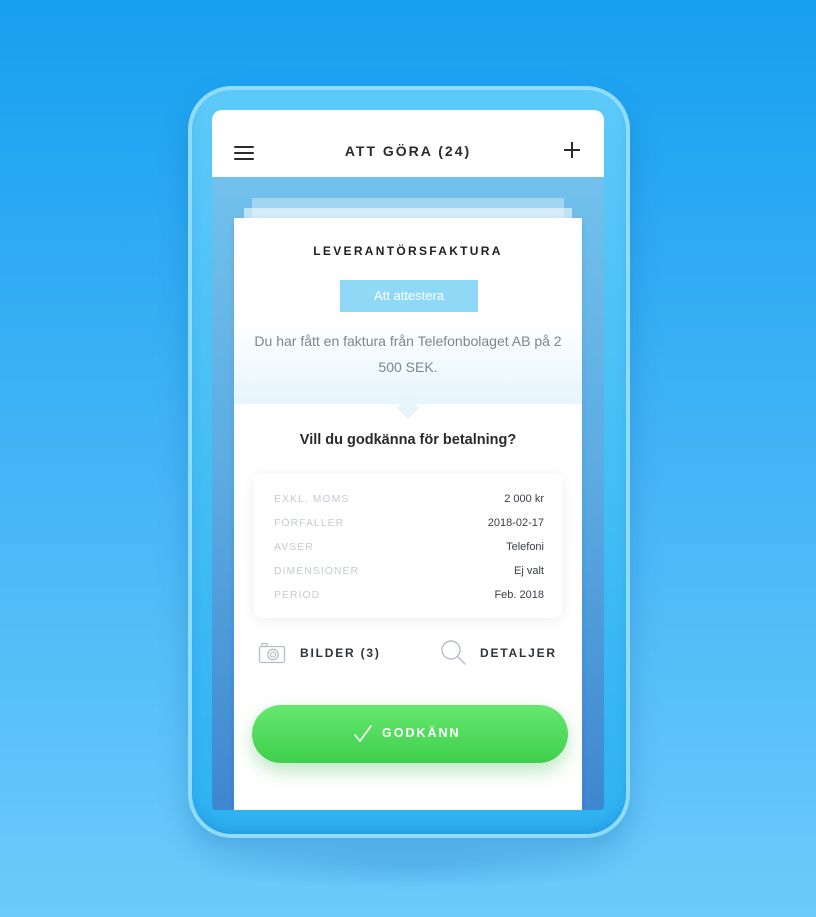 The height and width of the screenshot is (917, 816). What do you see at coordinates (340, 653) in the screenshot?
I see `images-label: BILDER (3)` at bounding box center [340, 653].